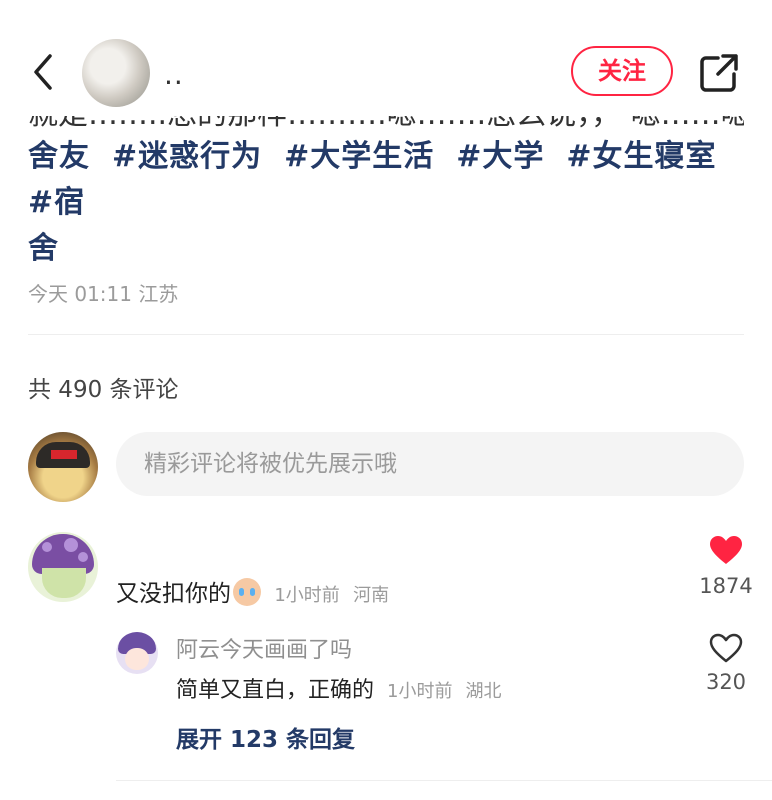 The width and height of the screenshot is (772, 800). Describe the element at coordinates (726, 682) in the screenshot. I see `reply-like-count: 320` at that location.